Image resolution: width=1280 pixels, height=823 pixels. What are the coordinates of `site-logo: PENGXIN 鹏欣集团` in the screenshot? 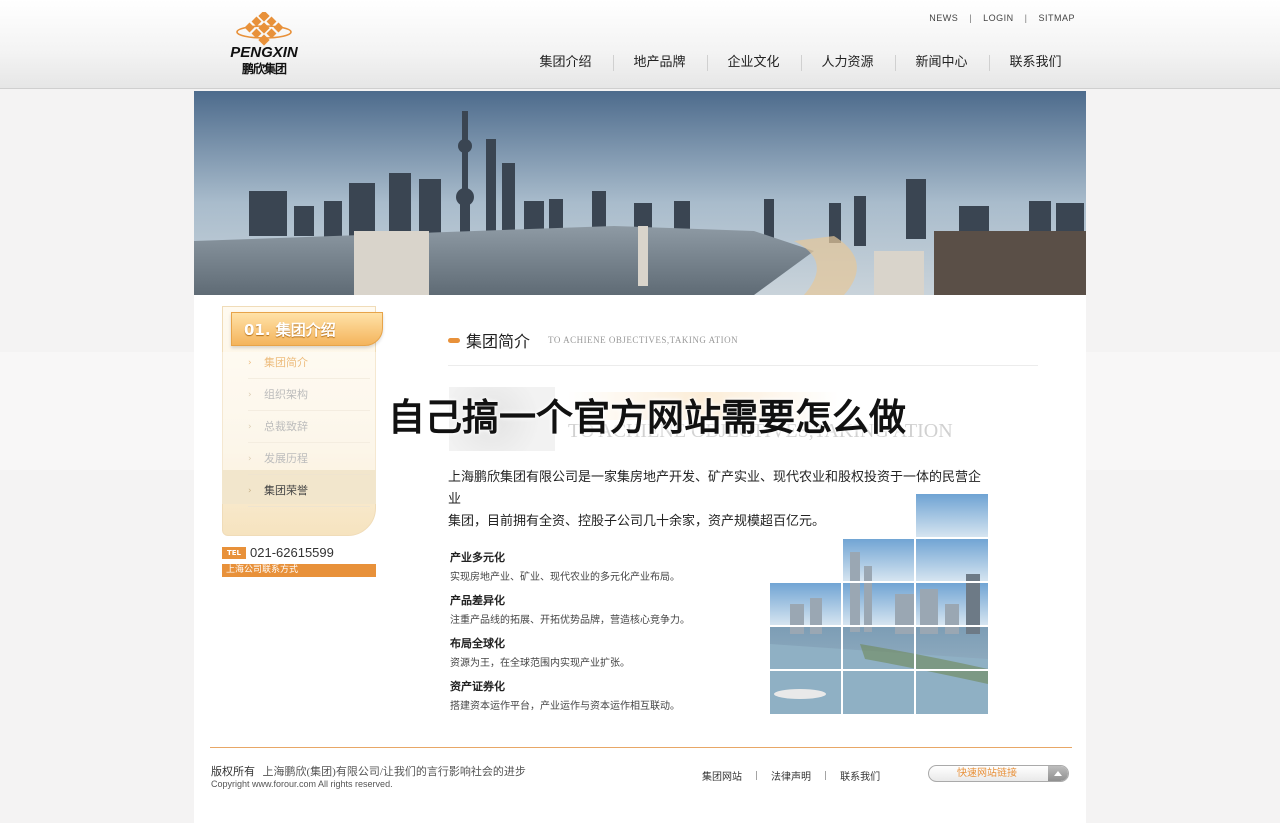 It's located at (264, 44).